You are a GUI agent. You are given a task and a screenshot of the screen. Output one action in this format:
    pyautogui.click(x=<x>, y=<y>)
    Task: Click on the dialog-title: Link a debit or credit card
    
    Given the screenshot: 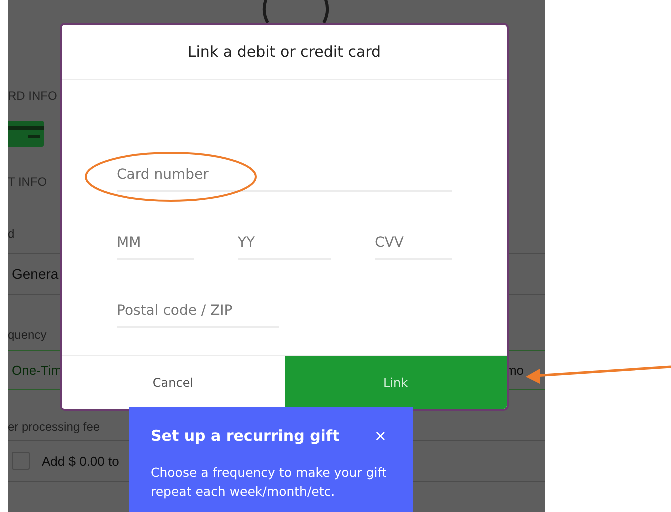 What is the action you would take?
    pyautogui.click(x=284, y=52)
    